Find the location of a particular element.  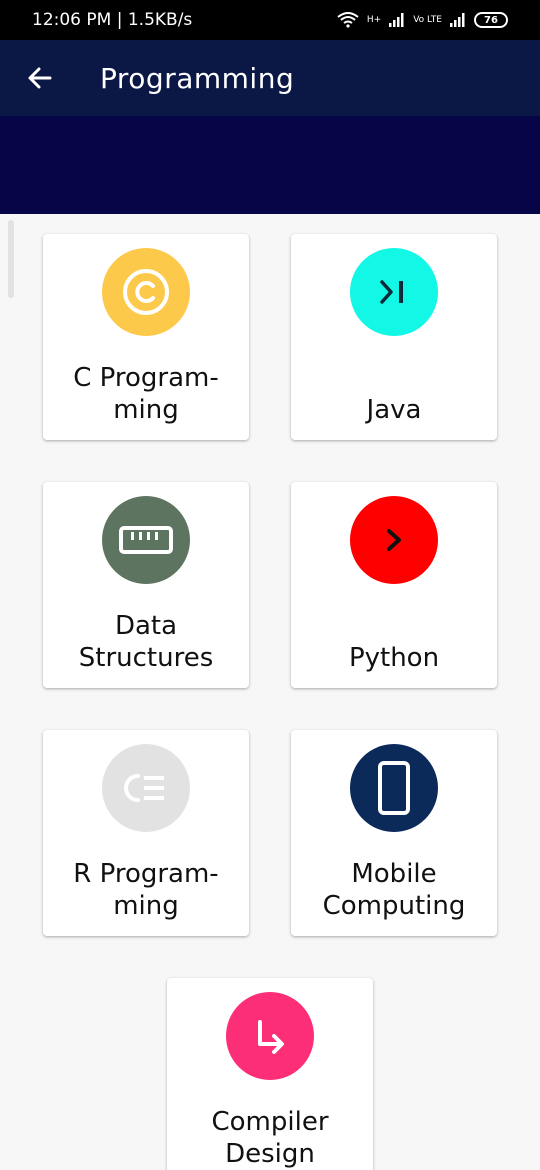

arrow-down-right-icon is located at coordinates (271, 1037).